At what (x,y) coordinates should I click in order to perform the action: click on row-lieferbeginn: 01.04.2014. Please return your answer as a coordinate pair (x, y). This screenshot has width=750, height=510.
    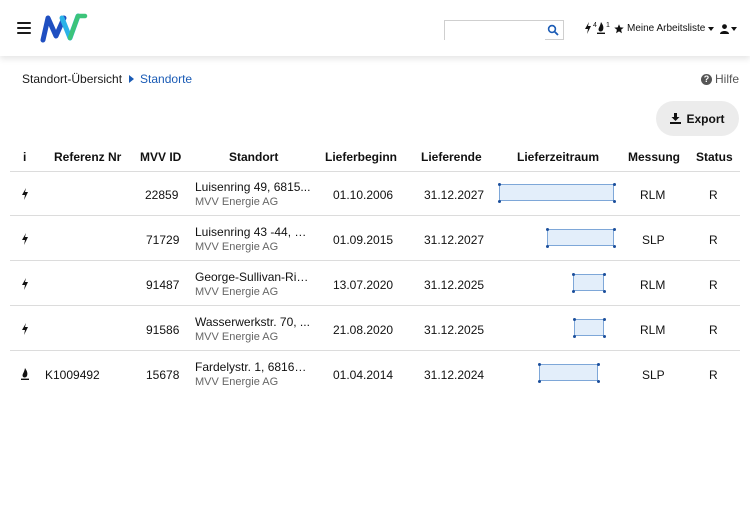
    Looking at the image, I should click on (363, 375).